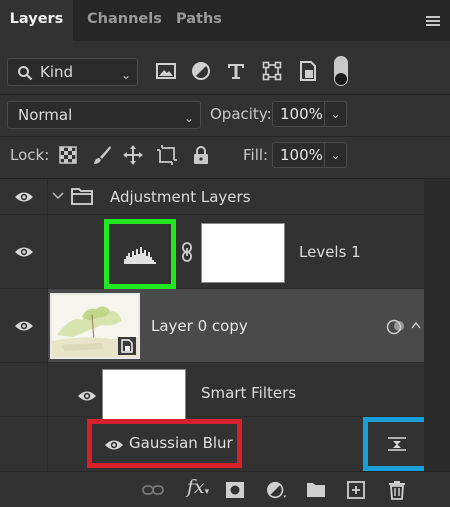  Describe the element at coordinates (356, 490) in the screenshot. I see `new-layer-icon` at that location.